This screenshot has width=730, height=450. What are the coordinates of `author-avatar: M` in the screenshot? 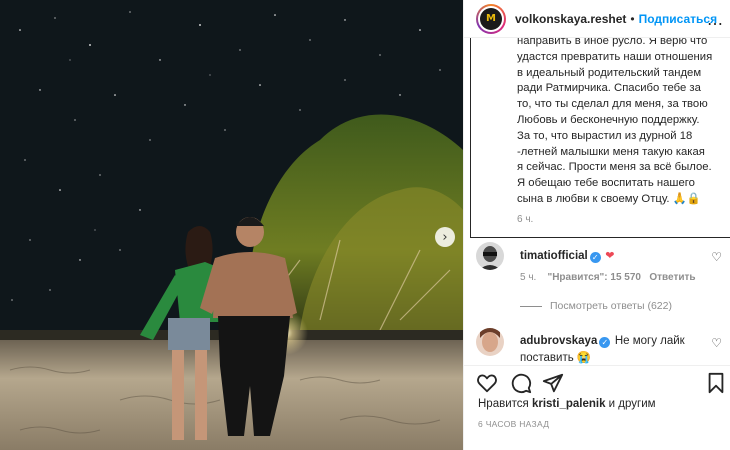 It's located at (491, 18).